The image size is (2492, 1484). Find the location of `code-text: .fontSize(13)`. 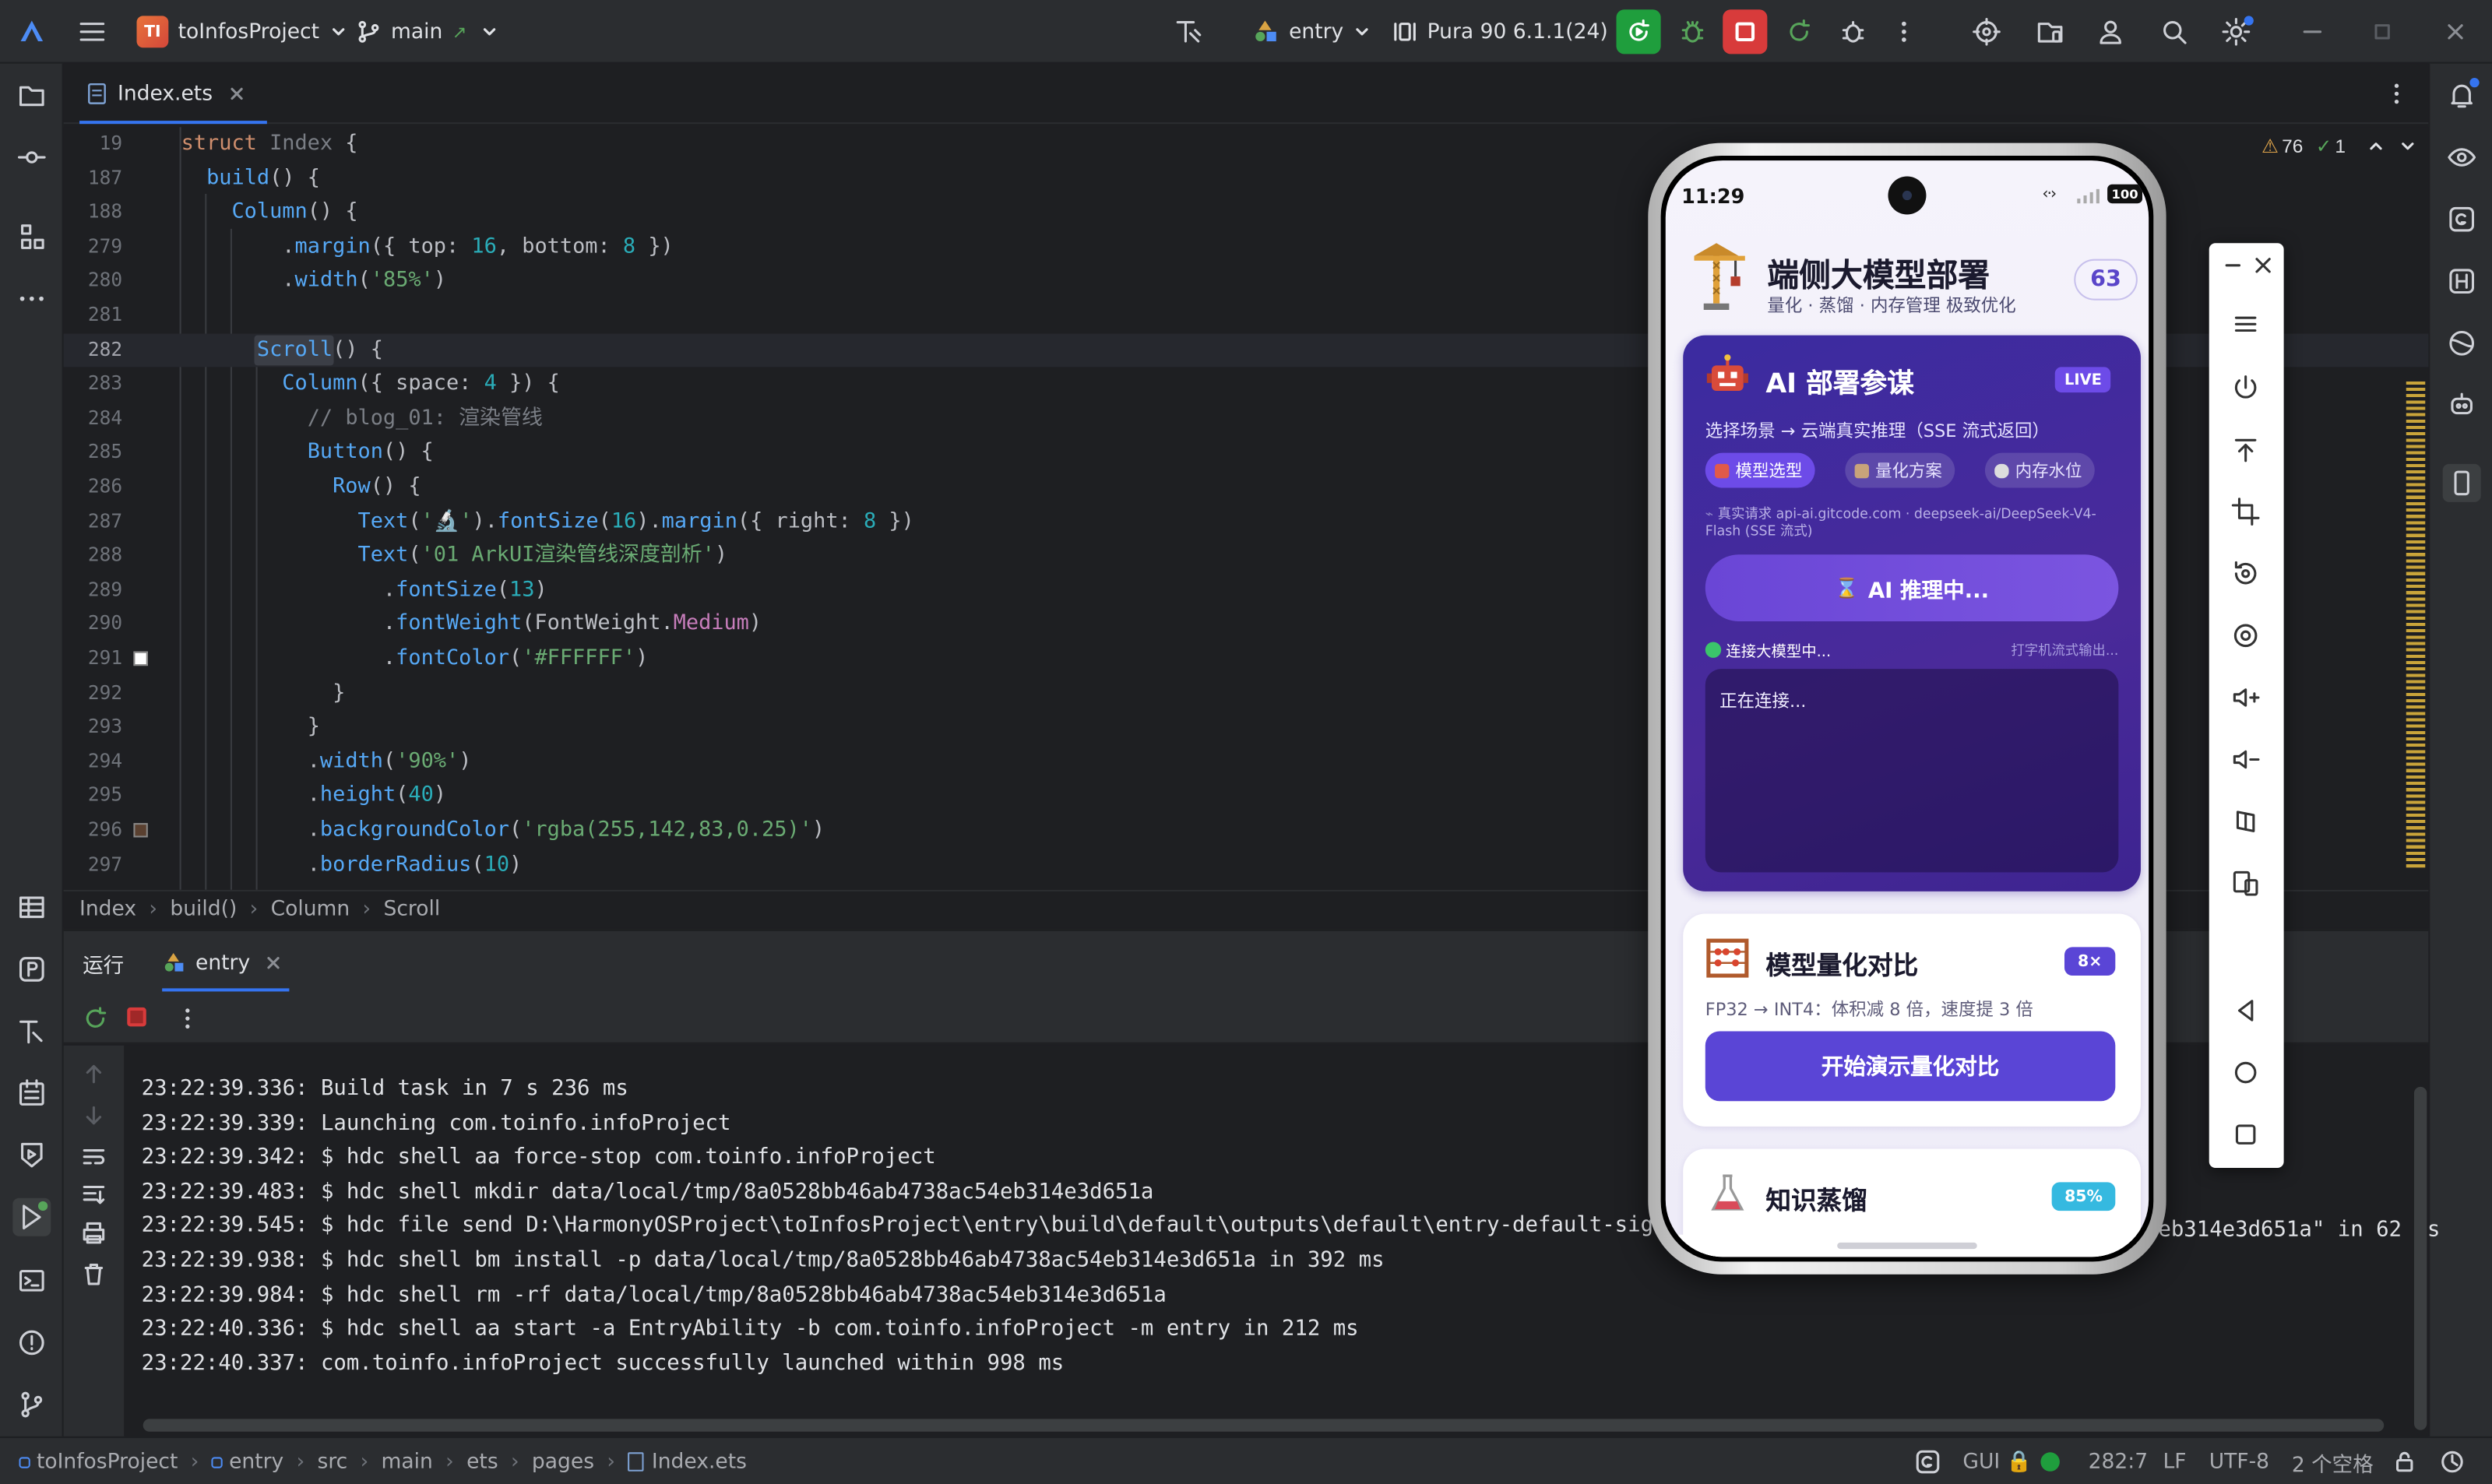

code-text: .fontSize(13) is located at coordinates (364, 590).